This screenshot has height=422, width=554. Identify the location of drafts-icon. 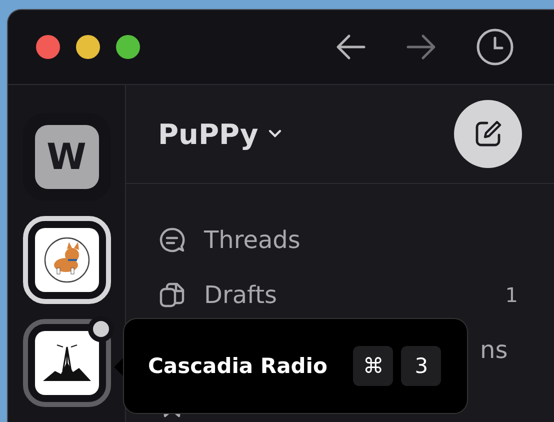
(172, 294).